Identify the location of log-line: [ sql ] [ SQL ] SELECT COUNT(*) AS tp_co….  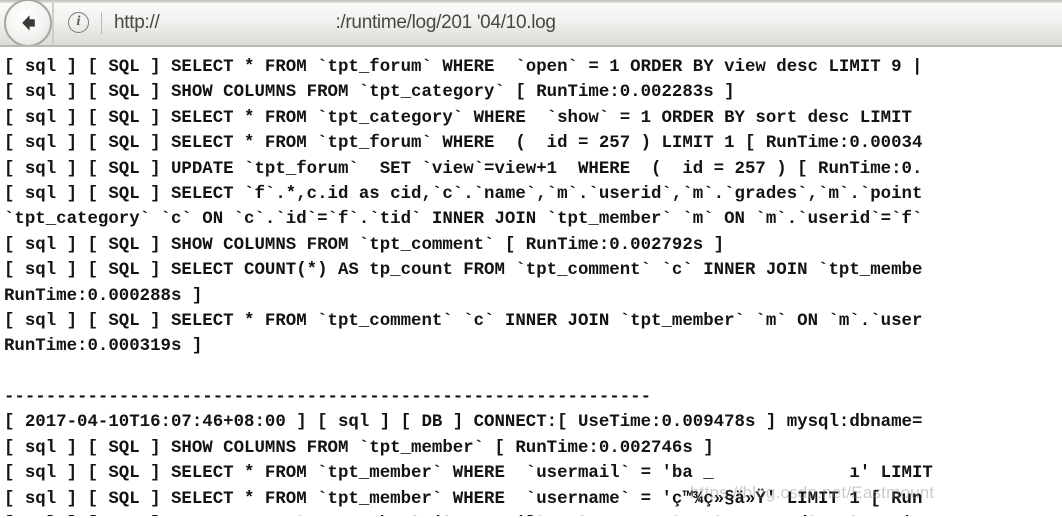
(463, 271).